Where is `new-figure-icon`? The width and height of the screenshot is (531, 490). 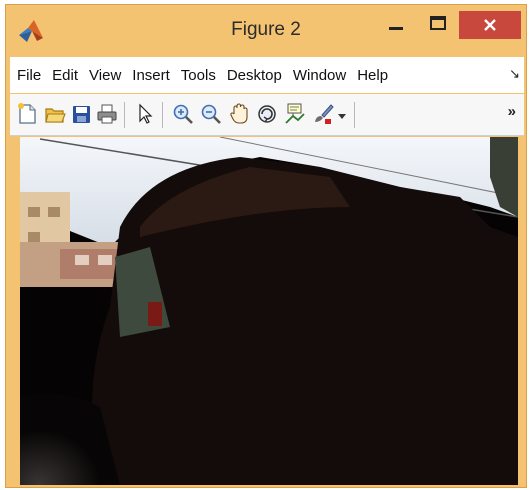
new-figure-icon is located at coordinates (27, 114).